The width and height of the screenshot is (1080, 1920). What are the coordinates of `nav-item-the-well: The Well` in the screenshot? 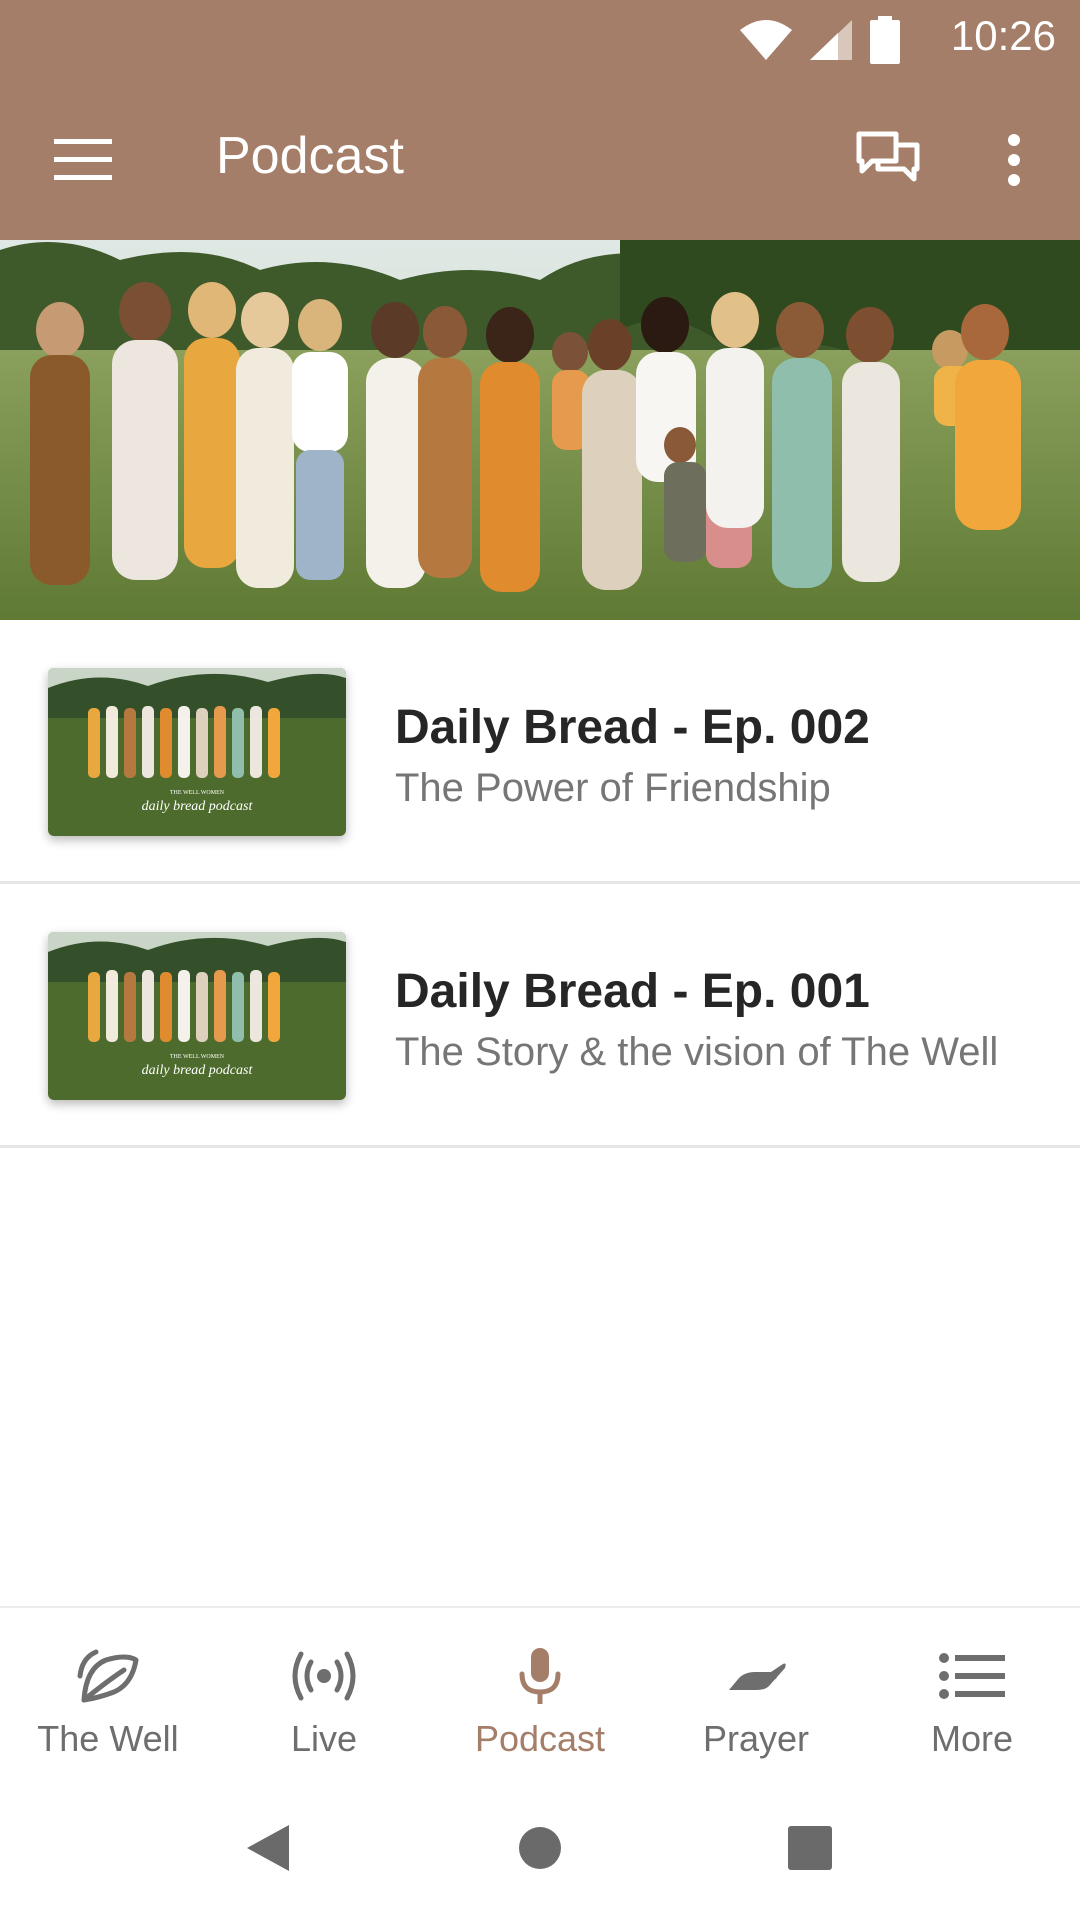 It's located at (108, 1693).